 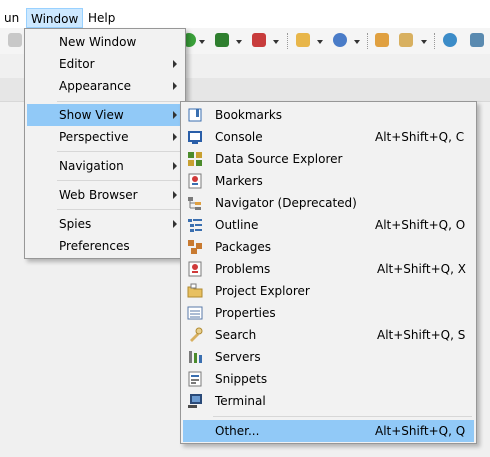 I want to click on menu-item-shortcut: Alt+Shift+Q, S, so click(x=421, y=335).